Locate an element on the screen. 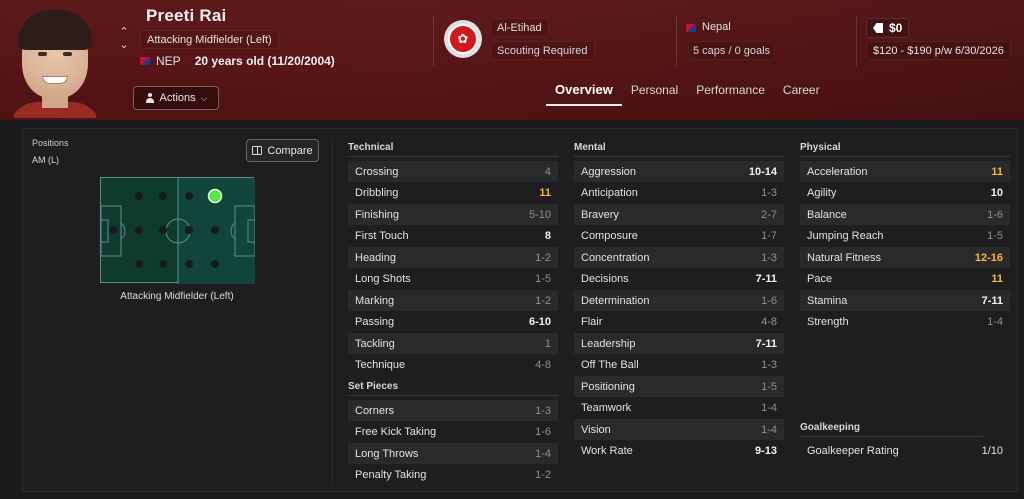 The height and width of the screenshot is (499, 1024). attribute-row: Dribbling 11 is located at coordinates (453, 193).